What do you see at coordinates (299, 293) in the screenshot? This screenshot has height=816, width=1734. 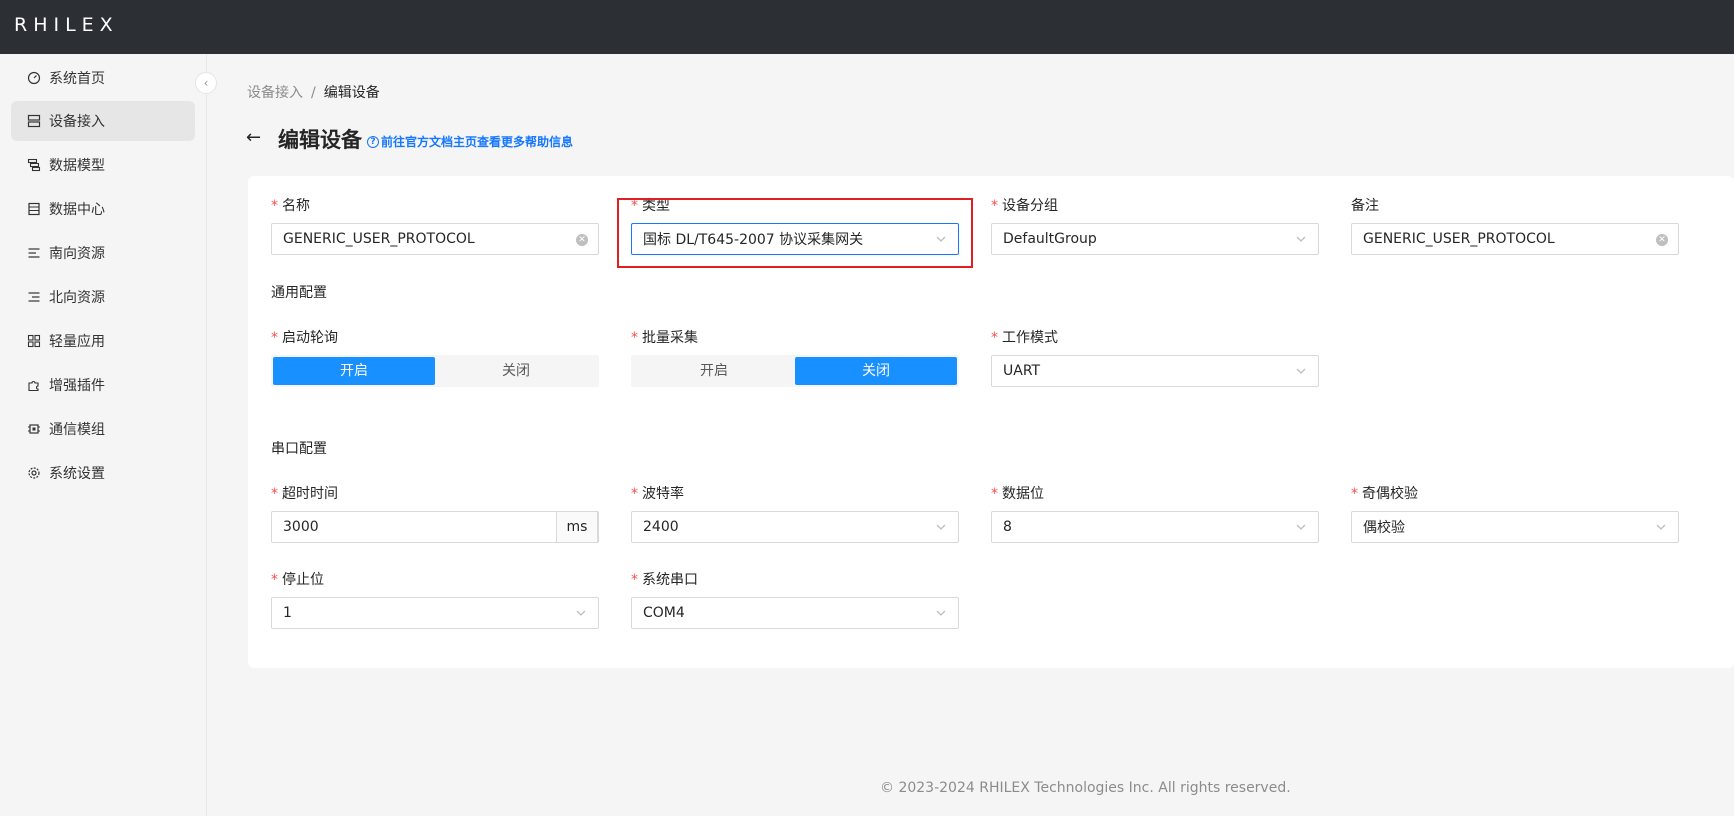 I see `general-section-title: 通用配置` at bounding box center [299, 293].